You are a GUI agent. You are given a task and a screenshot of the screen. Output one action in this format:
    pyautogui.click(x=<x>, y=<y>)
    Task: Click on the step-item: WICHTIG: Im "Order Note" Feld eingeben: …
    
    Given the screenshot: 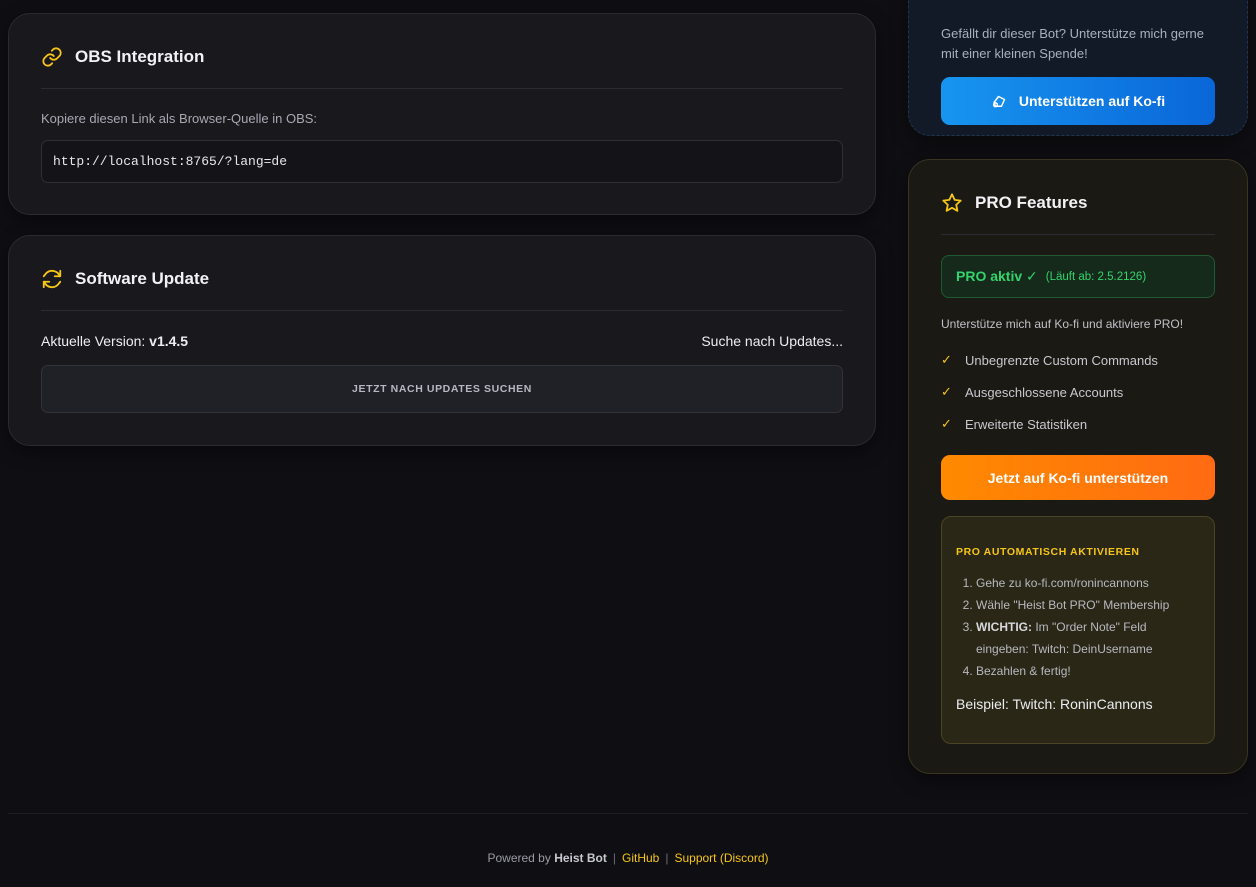 What is the action you would take?
    pyautogui.click(x=1088, y=638)
    